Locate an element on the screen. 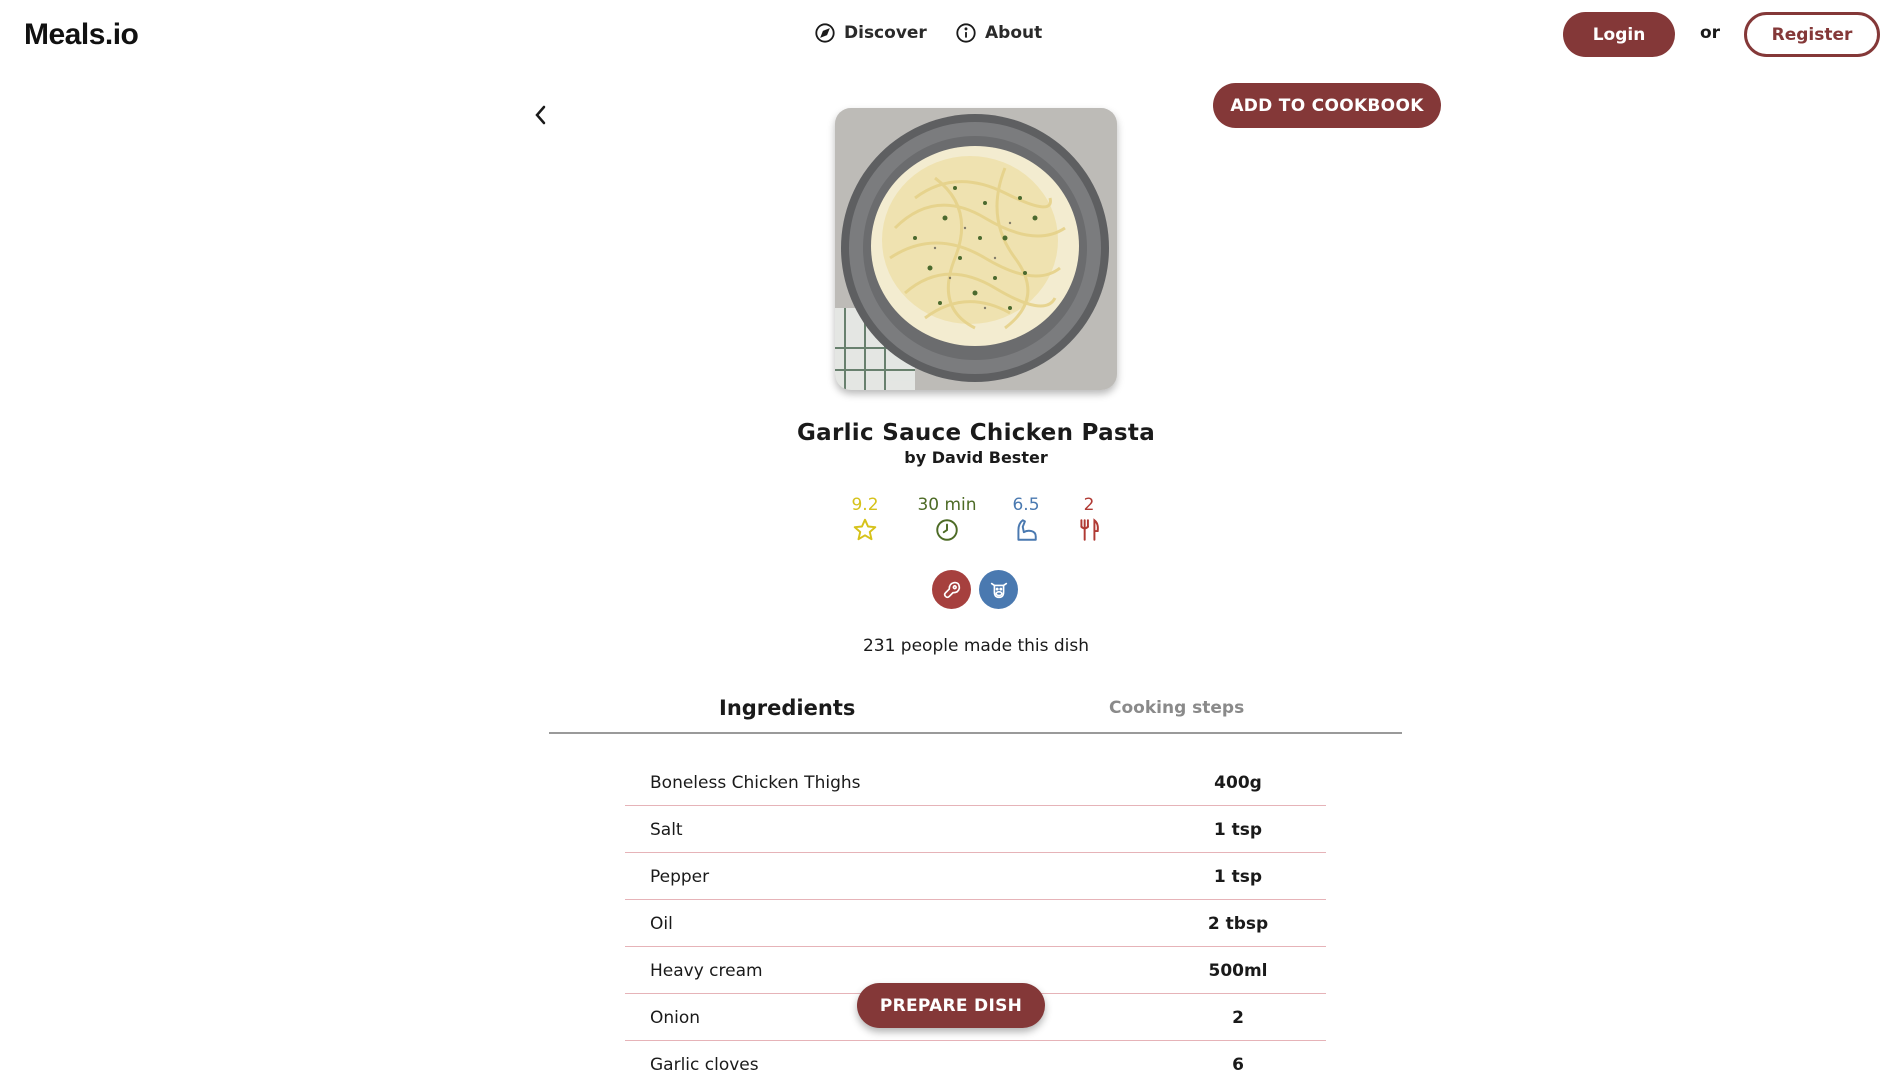  ingredient-name: Salt is located at coordinates (666, 830).